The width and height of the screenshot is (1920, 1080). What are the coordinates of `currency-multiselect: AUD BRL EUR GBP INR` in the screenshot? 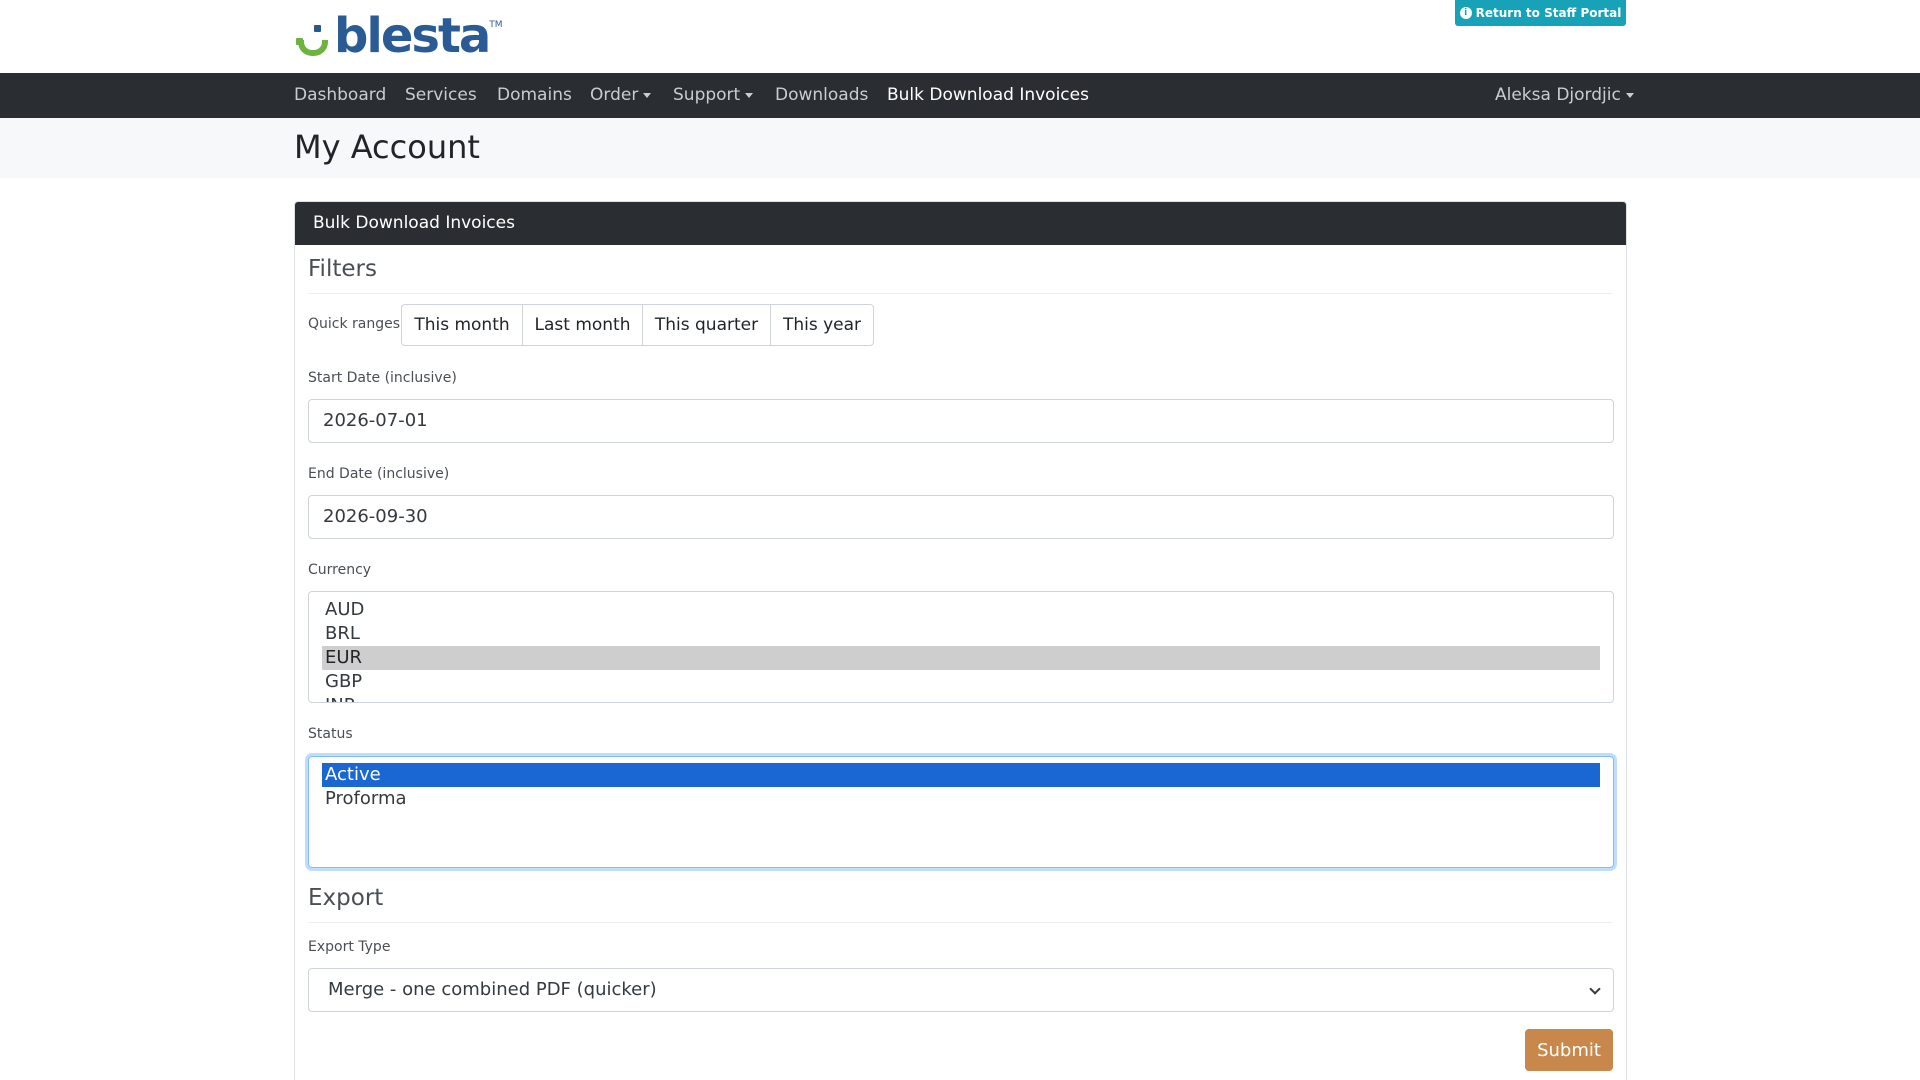 It's located at (961, 647).